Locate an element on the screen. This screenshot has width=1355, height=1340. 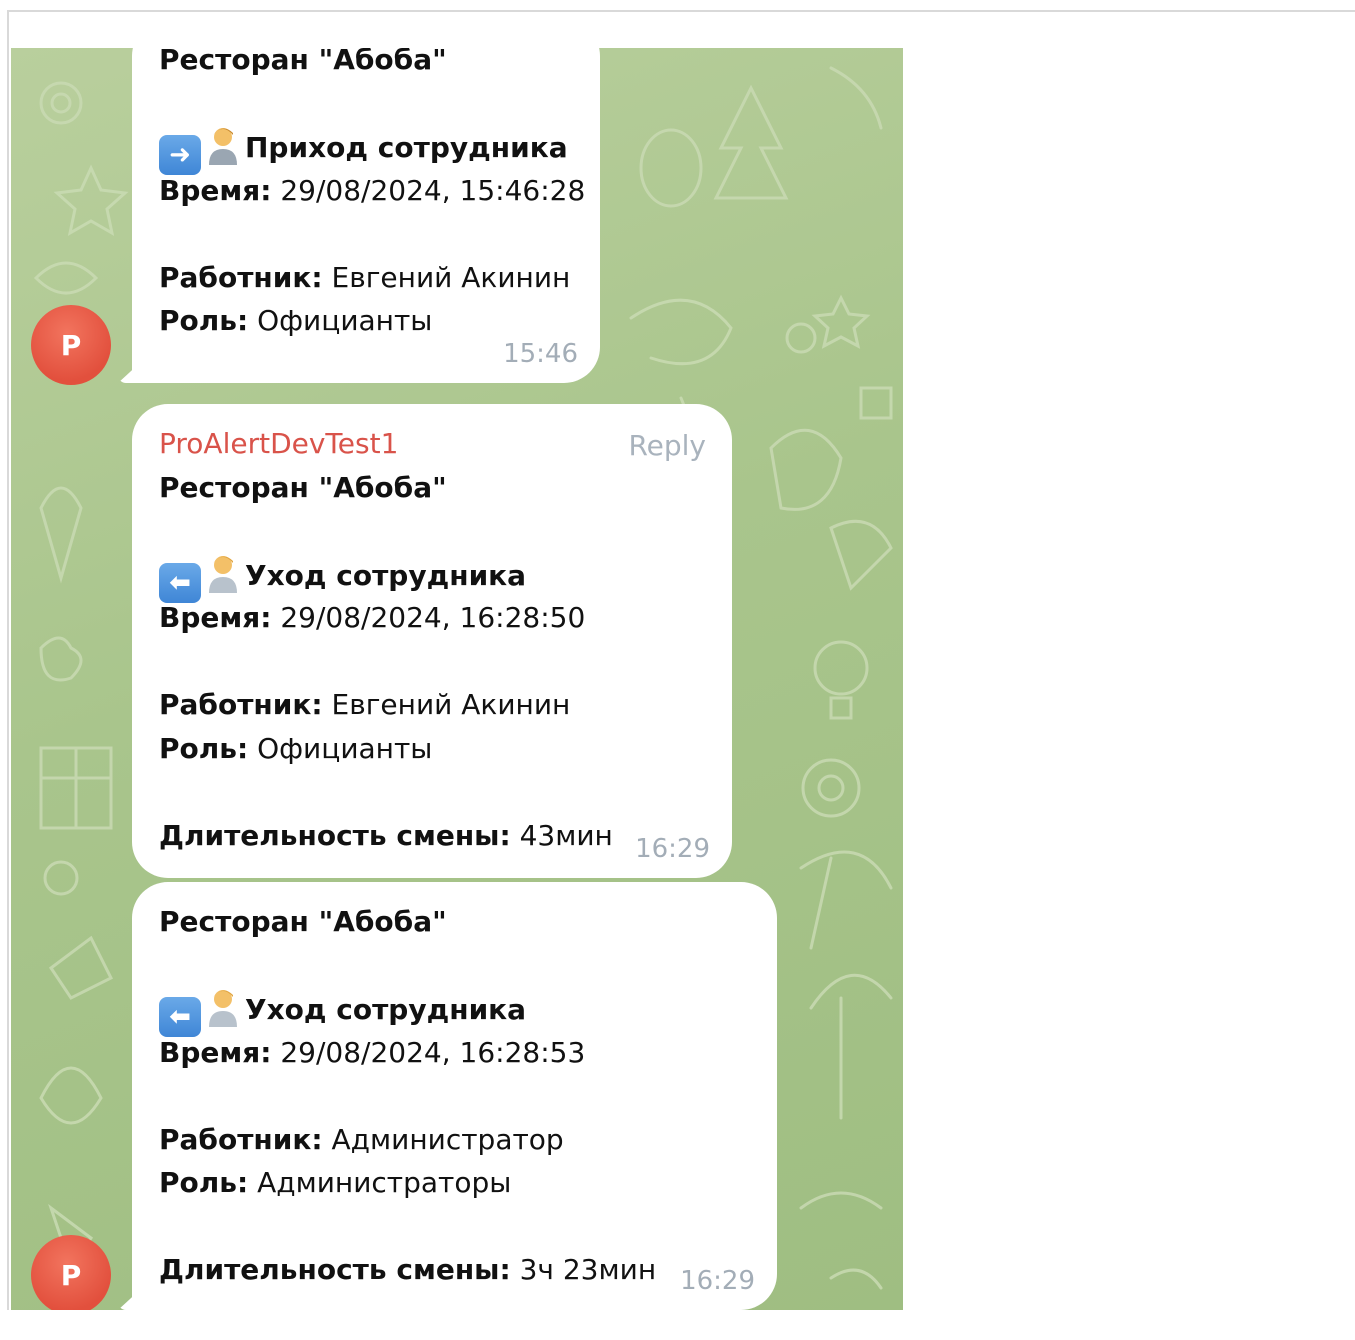
duration-line: Длительность смены: 43мин is located at coordinates (386, 835).